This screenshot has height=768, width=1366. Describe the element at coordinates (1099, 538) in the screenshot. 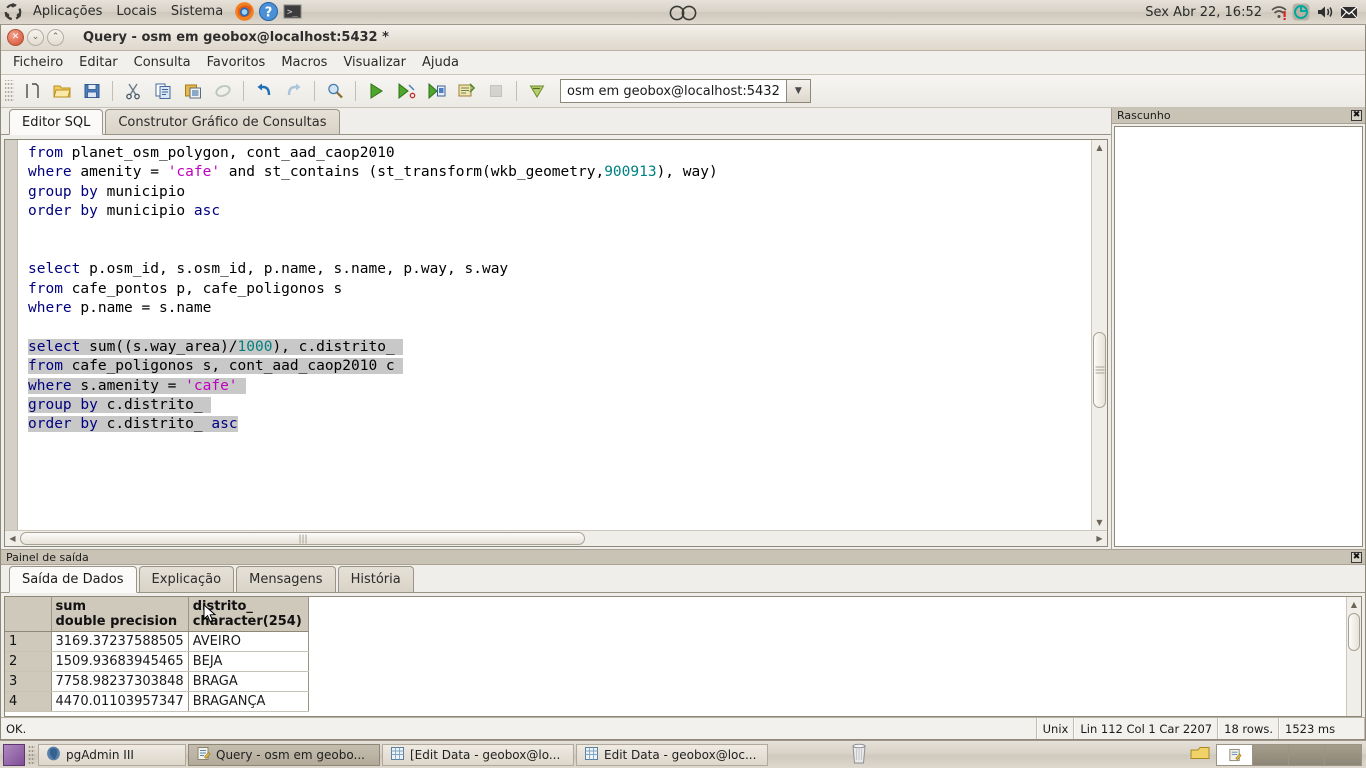

I see `scroll-right-icon: ▶` at that location.